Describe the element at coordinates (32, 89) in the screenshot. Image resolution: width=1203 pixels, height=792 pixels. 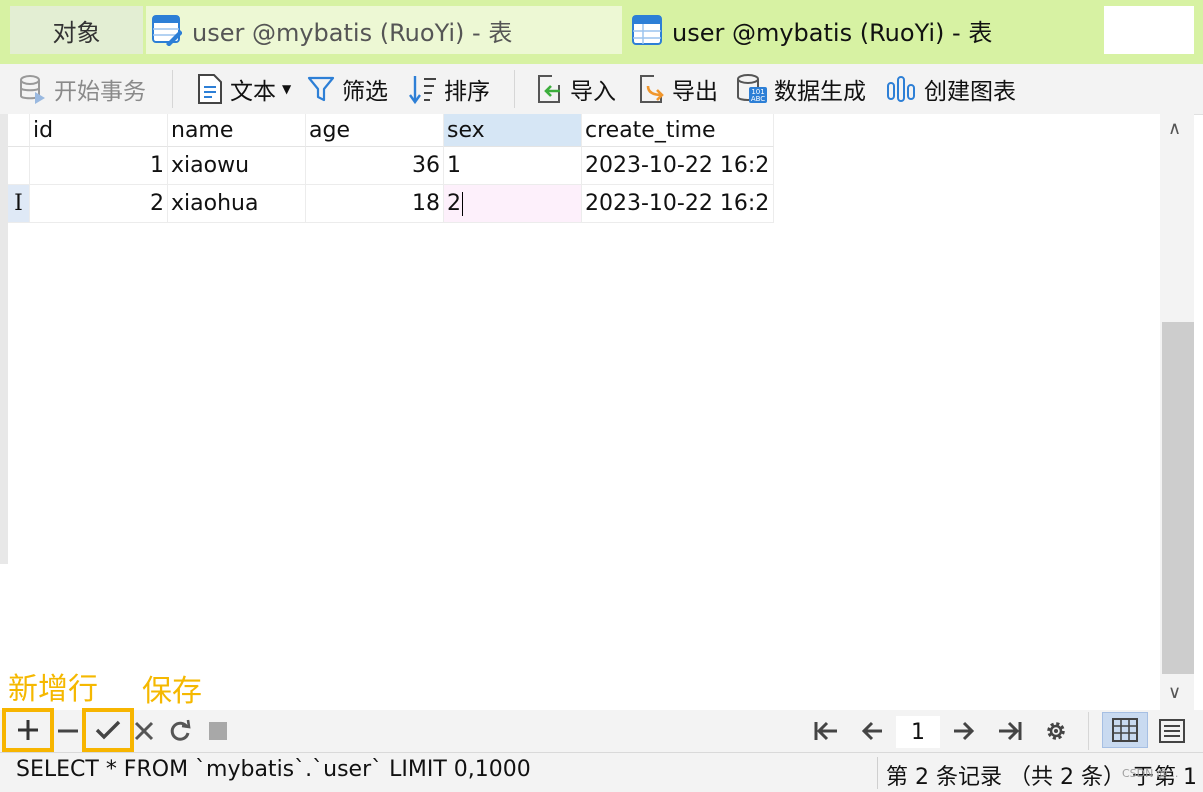
I see `database-icon` at that location.